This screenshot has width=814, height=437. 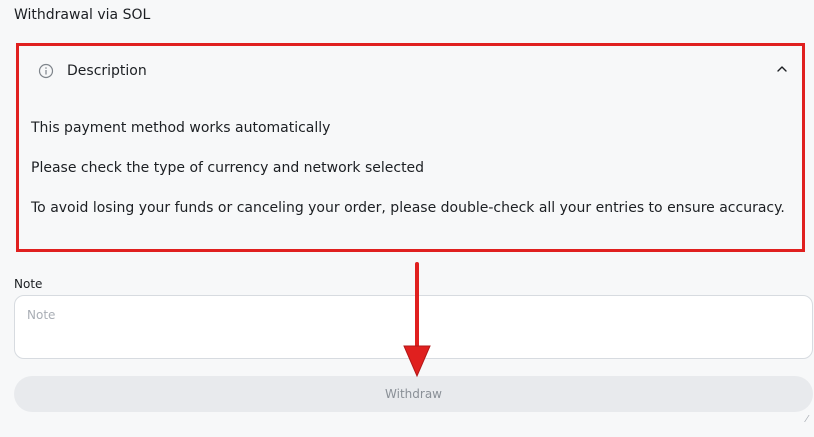 I want to click on note-input, so click(x=413, y=327).